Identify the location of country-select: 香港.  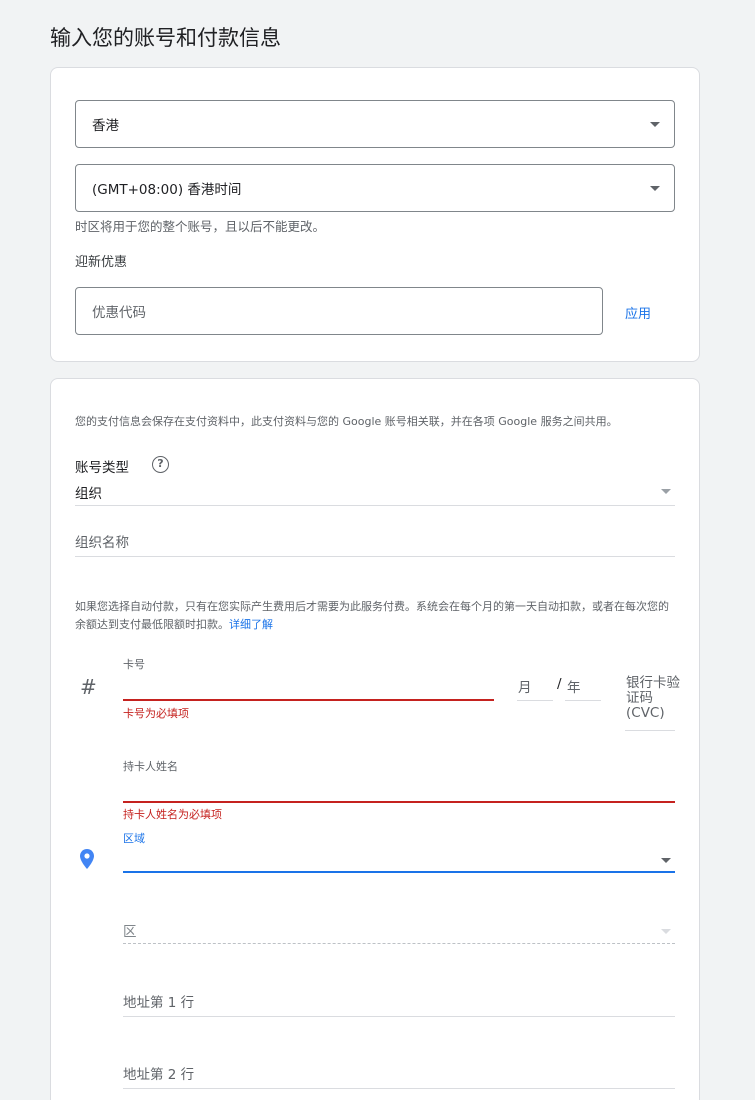
(375, 124).